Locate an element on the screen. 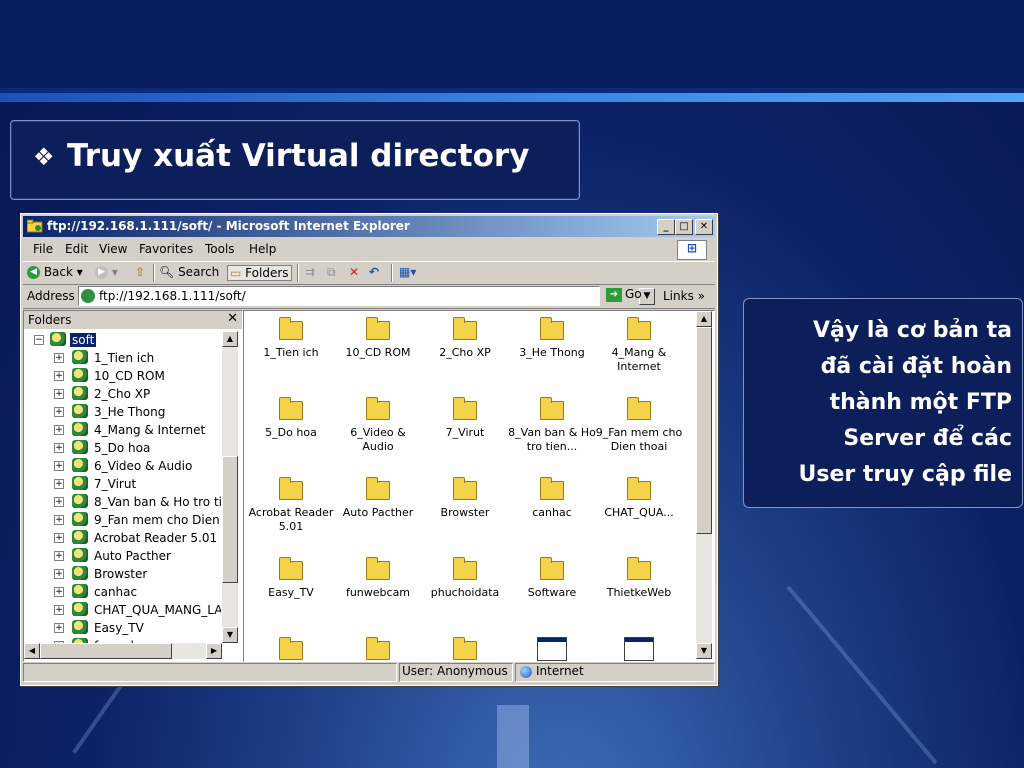 The height and width of the screenshot is (768, 1024). tree-item: +5_Do hoa is located at coordinates (122, 448).